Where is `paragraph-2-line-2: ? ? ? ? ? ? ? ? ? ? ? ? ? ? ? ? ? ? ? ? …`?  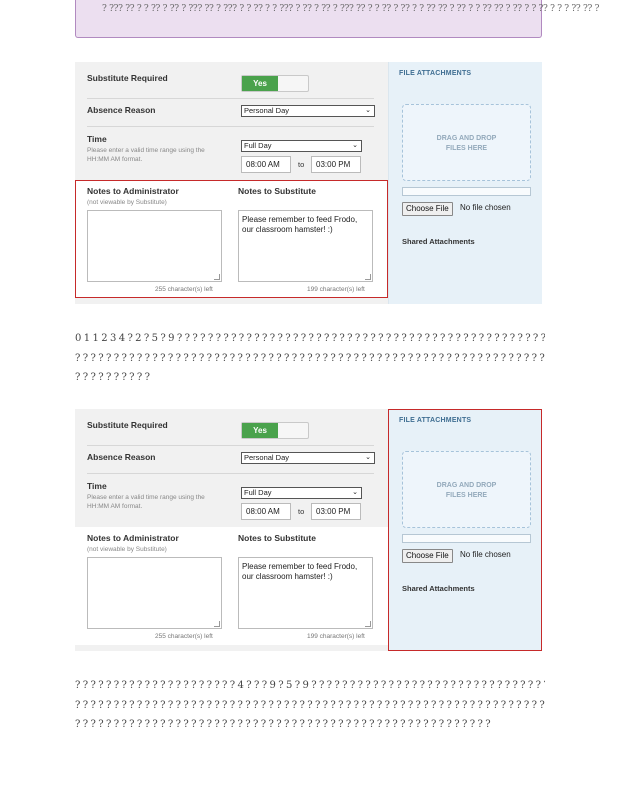 paragraph-2-line-2: ? ? ? ? ? ? ? ? ? ? ? ? ? ? ? ? ? ? ? ? … is located at coordinates (310, 705).